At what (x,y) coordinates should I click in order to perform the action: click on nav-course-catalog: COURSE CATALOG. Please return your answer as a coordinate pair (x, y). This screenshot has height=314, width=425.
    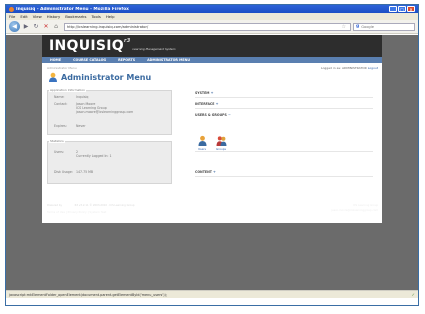
    Looking at the image, I should click on (89, 60).